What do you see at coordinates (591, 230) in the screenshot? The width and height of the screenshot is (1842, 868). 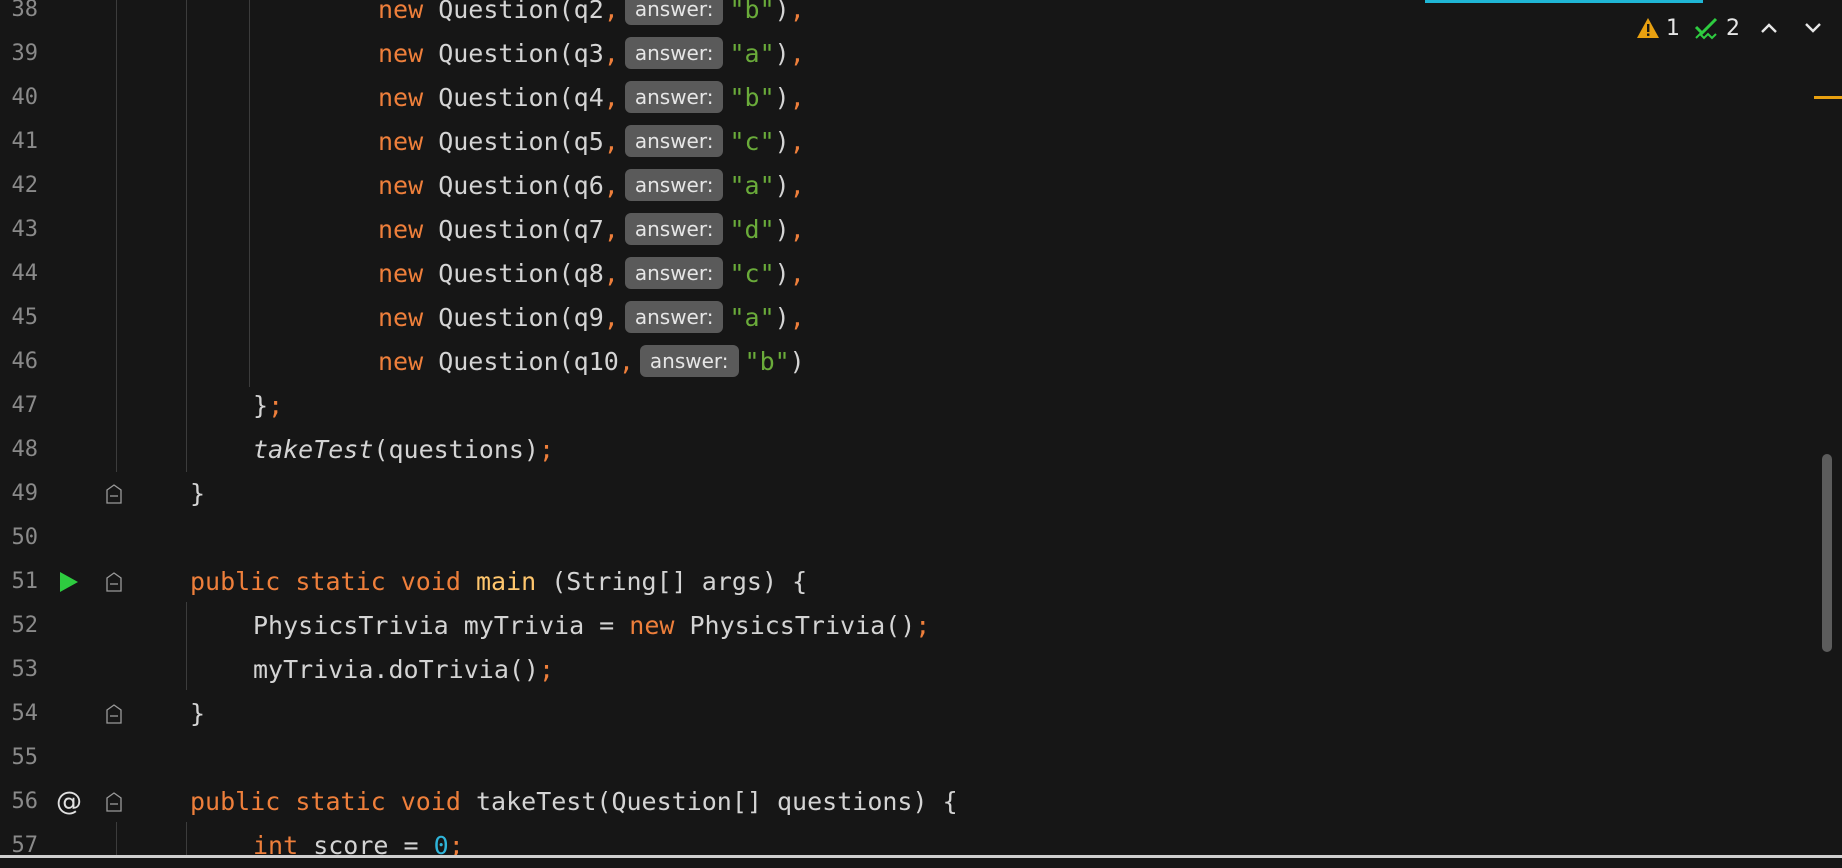 I see `code-text: new Question(q7, answer: "d"),` at bounding box center [591, 230].